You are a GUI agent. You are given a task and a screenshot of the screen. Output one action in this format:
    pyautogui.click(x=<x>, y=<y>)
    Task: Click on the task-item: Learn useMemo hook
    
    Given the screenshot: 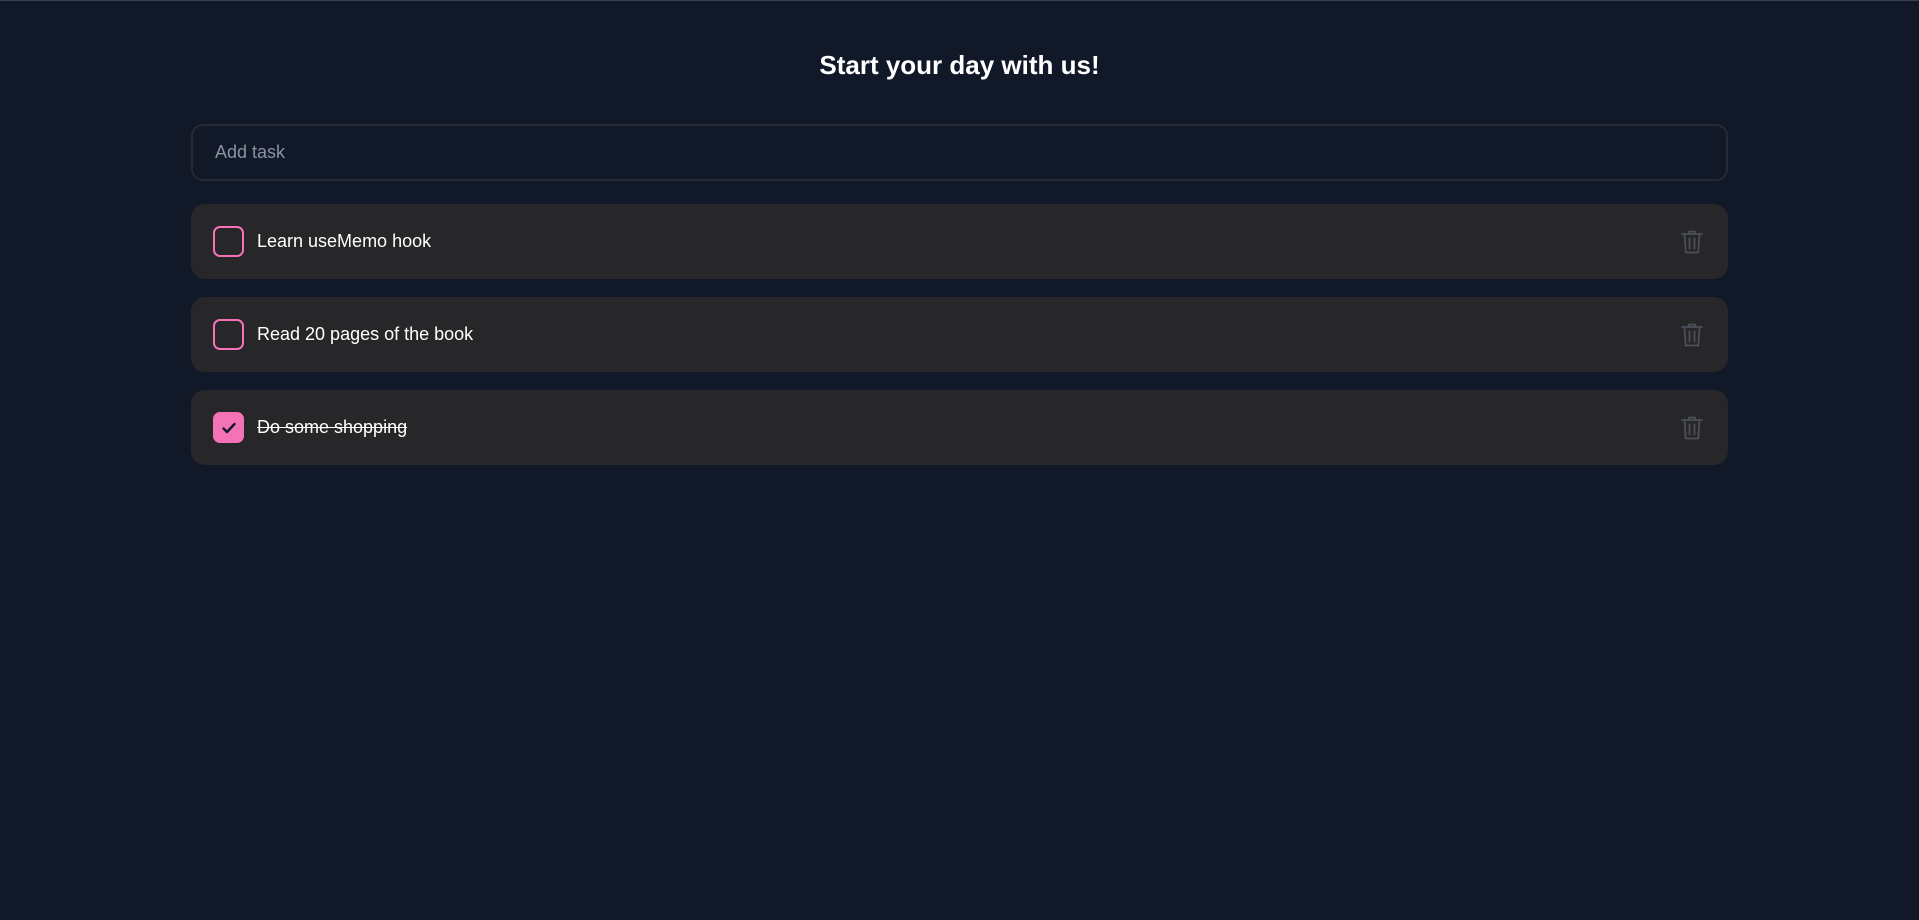 What is the action you would take?
    pyautogui.click(x=959, y=241)
    